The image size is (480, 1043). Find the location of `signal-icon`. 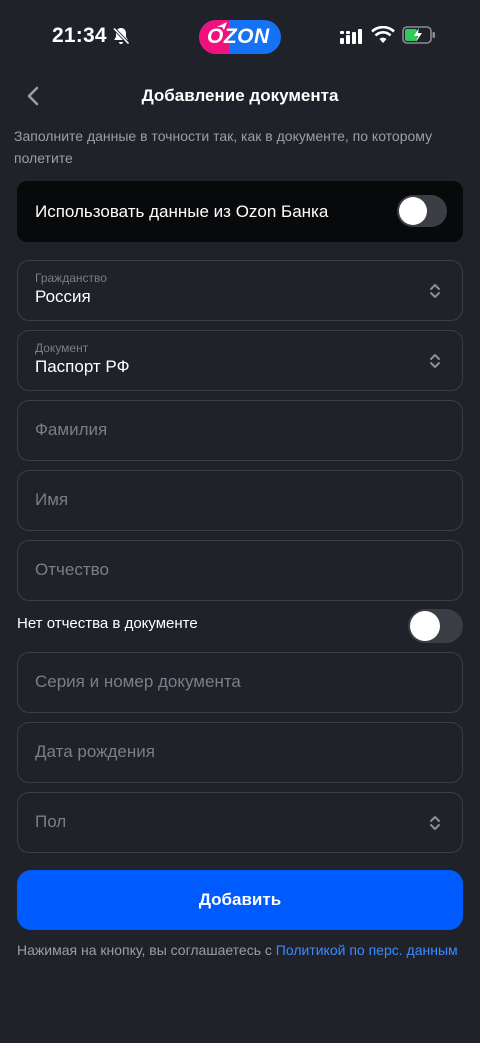

signal-icon is located at coordinates (351, 36).